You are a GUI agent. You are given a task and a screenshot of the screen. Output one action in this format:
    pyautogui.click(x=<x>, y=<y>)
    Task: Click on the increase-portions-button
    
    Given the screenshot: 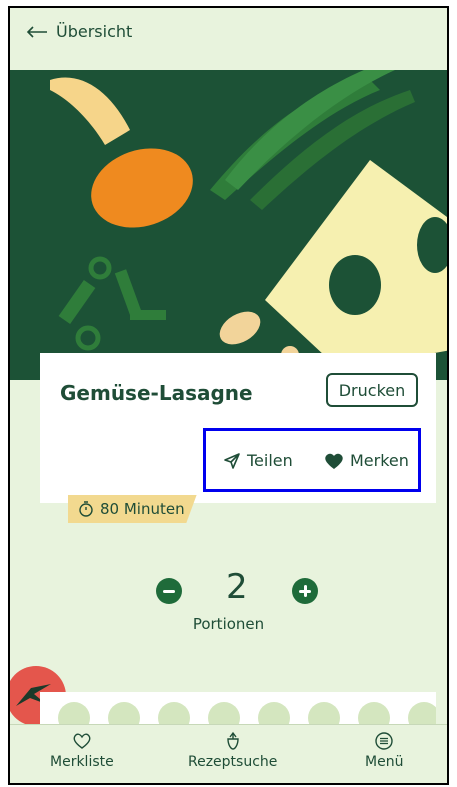 What is the action you would take?
    pyautogui.click(x=305, y=591)
    